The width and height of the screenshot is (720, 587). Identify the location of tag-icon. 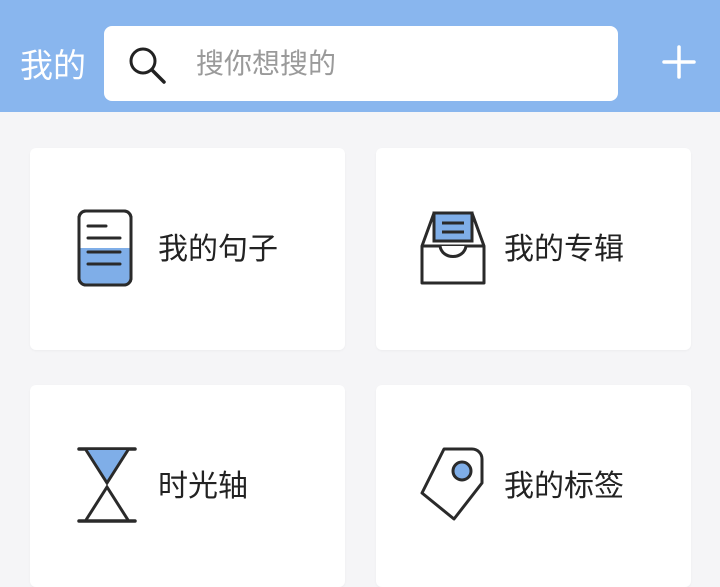
(452, 484).